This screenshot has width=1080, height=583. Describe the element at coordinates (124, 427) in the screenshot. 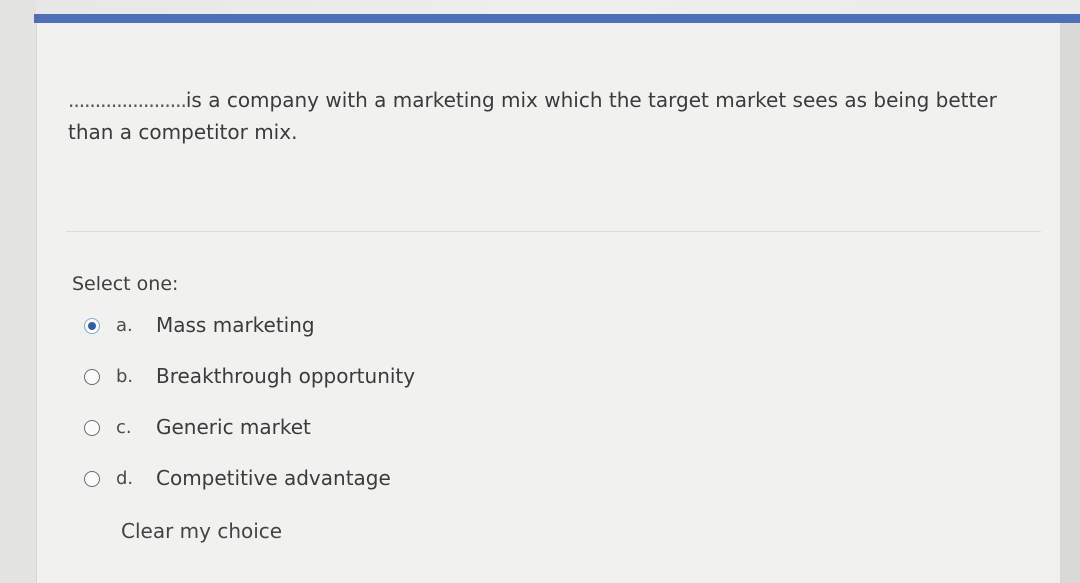

I see `option-c-letter: c.` at that location.